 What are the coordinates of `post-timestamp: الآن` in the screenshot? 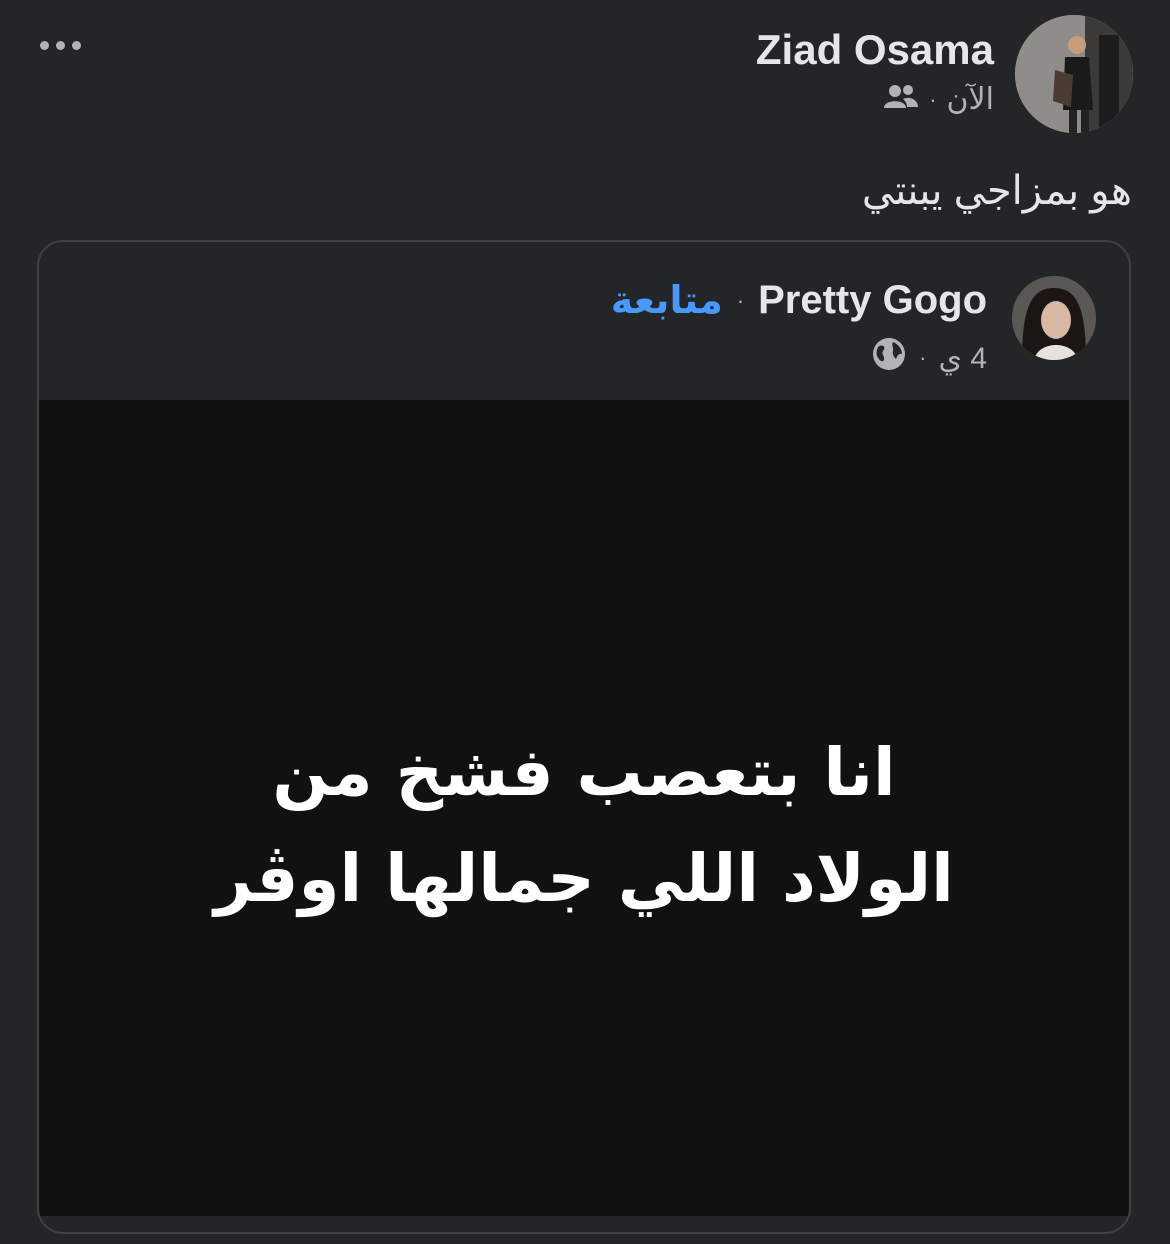 It's located at (970, 99).